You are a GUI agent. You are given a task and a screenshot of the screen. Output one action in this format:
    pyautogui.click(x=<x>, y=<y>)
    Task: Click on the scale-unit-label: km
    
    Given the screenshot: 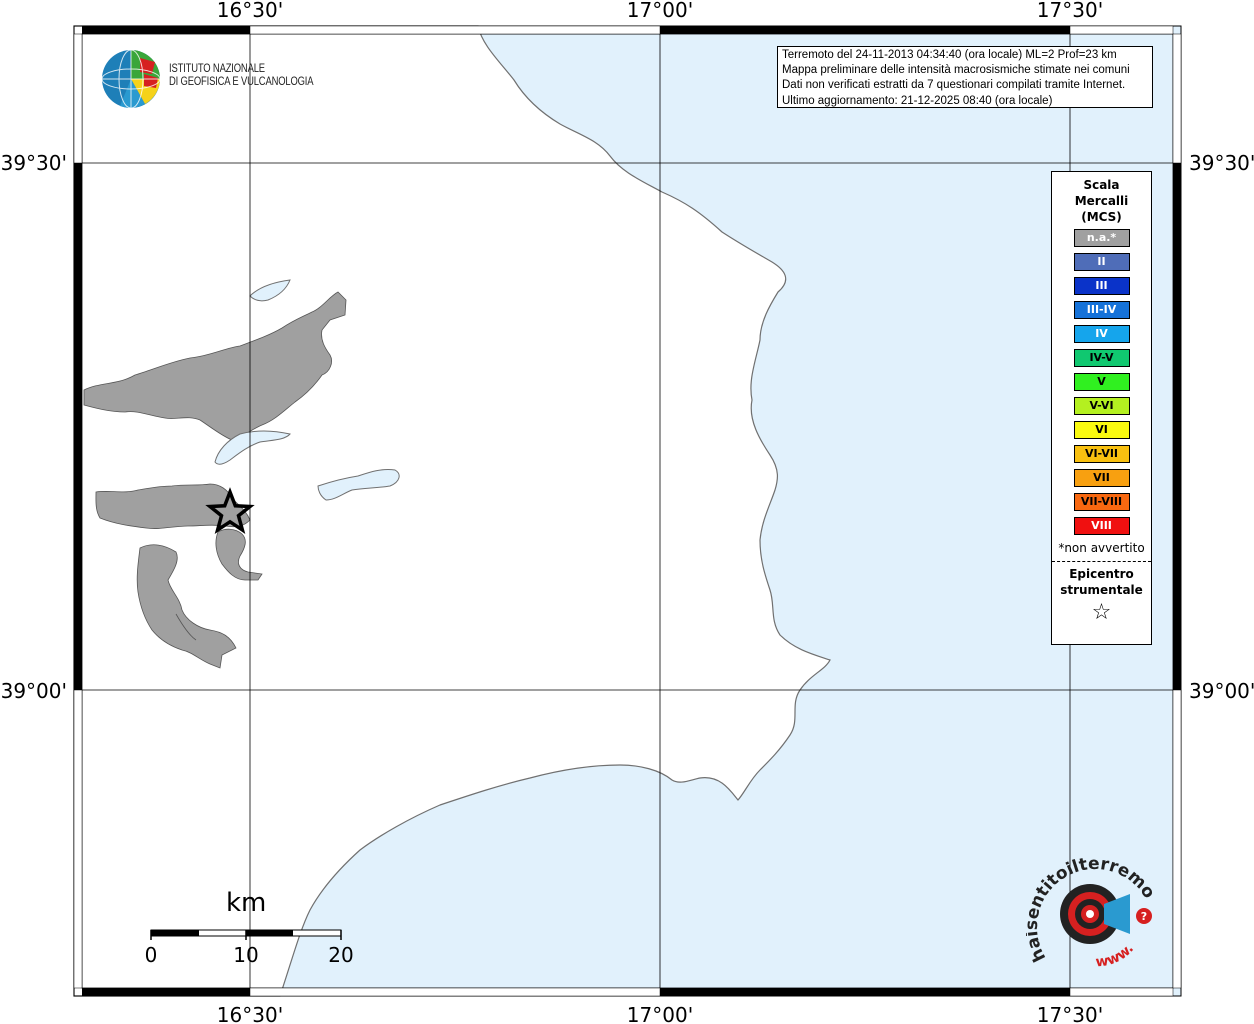 What is the action you would take?
    pyautogui.click(x=246, y=903)
    